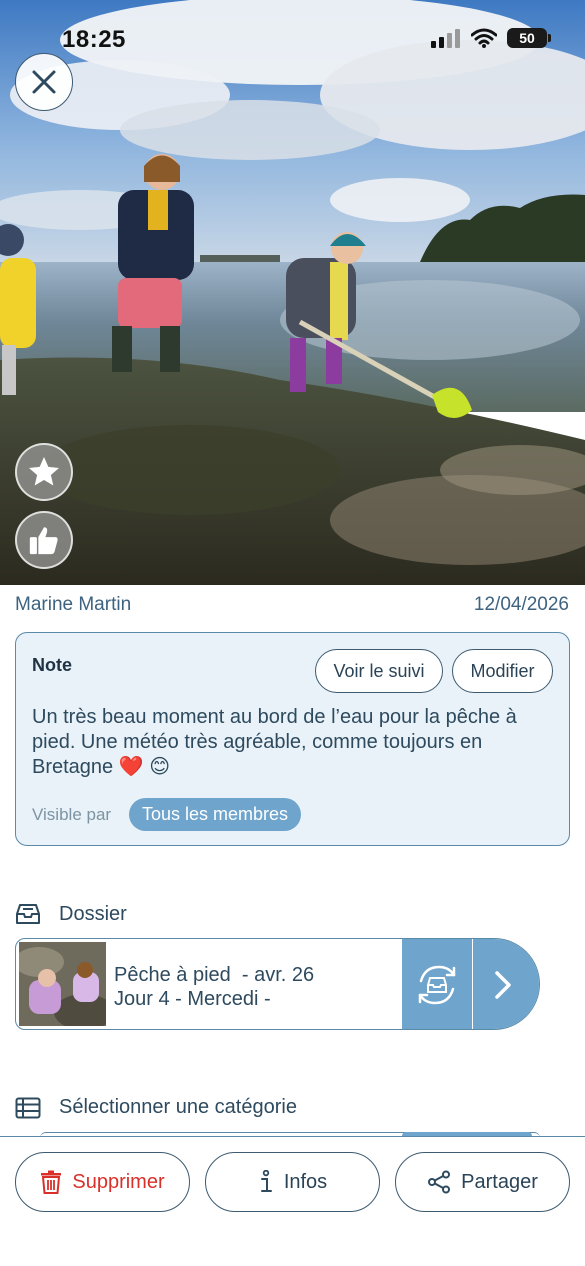 This screenshot has width=585, height=1266. Describe the element at coordinates (93, 913) in the screenshot. I see `dossier-section-label: Dossier` at that location.